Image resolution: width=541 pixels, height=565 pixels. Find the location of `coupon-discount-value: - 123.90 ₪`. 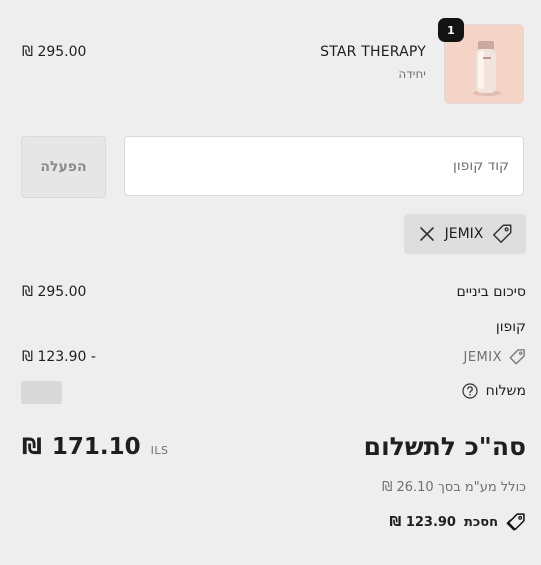

coupon-discount-value: - 123.90 ₪ is located at coordinates (59, 357).